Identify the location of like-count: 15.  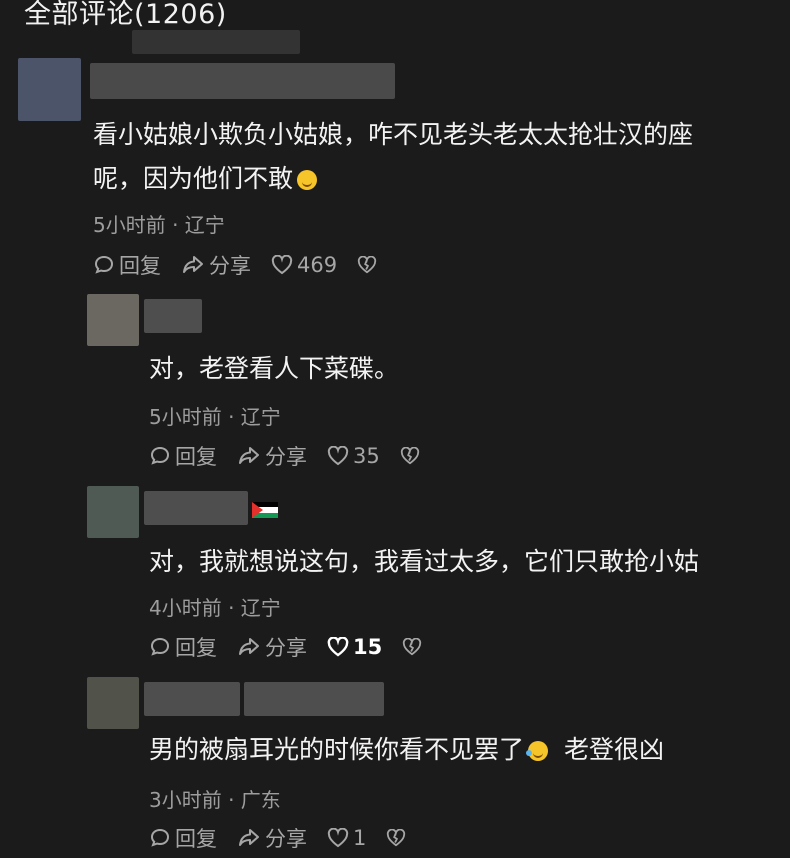
(368, 647).